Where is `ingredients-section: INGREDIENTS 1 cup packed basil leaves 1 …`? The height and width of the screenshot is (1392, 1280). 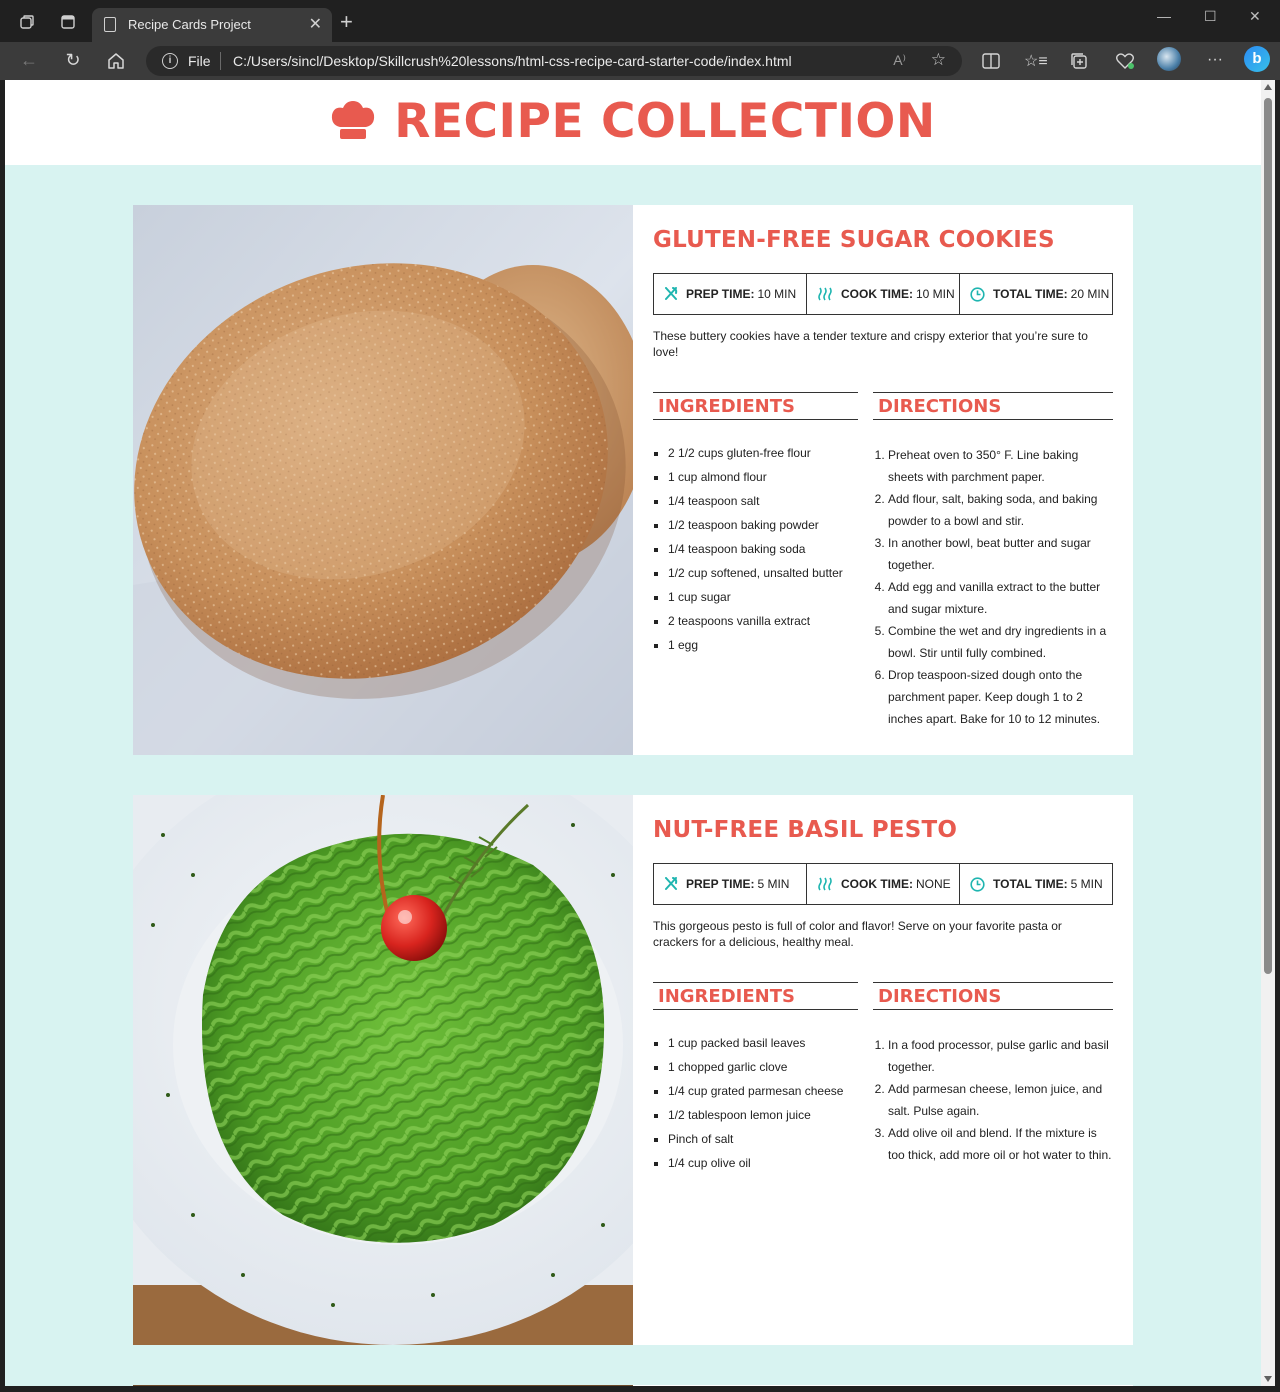 ingredients-section: INGREDIENTS 1 cup packed basil leaves 1 … is located at coordinates (755, 1080).